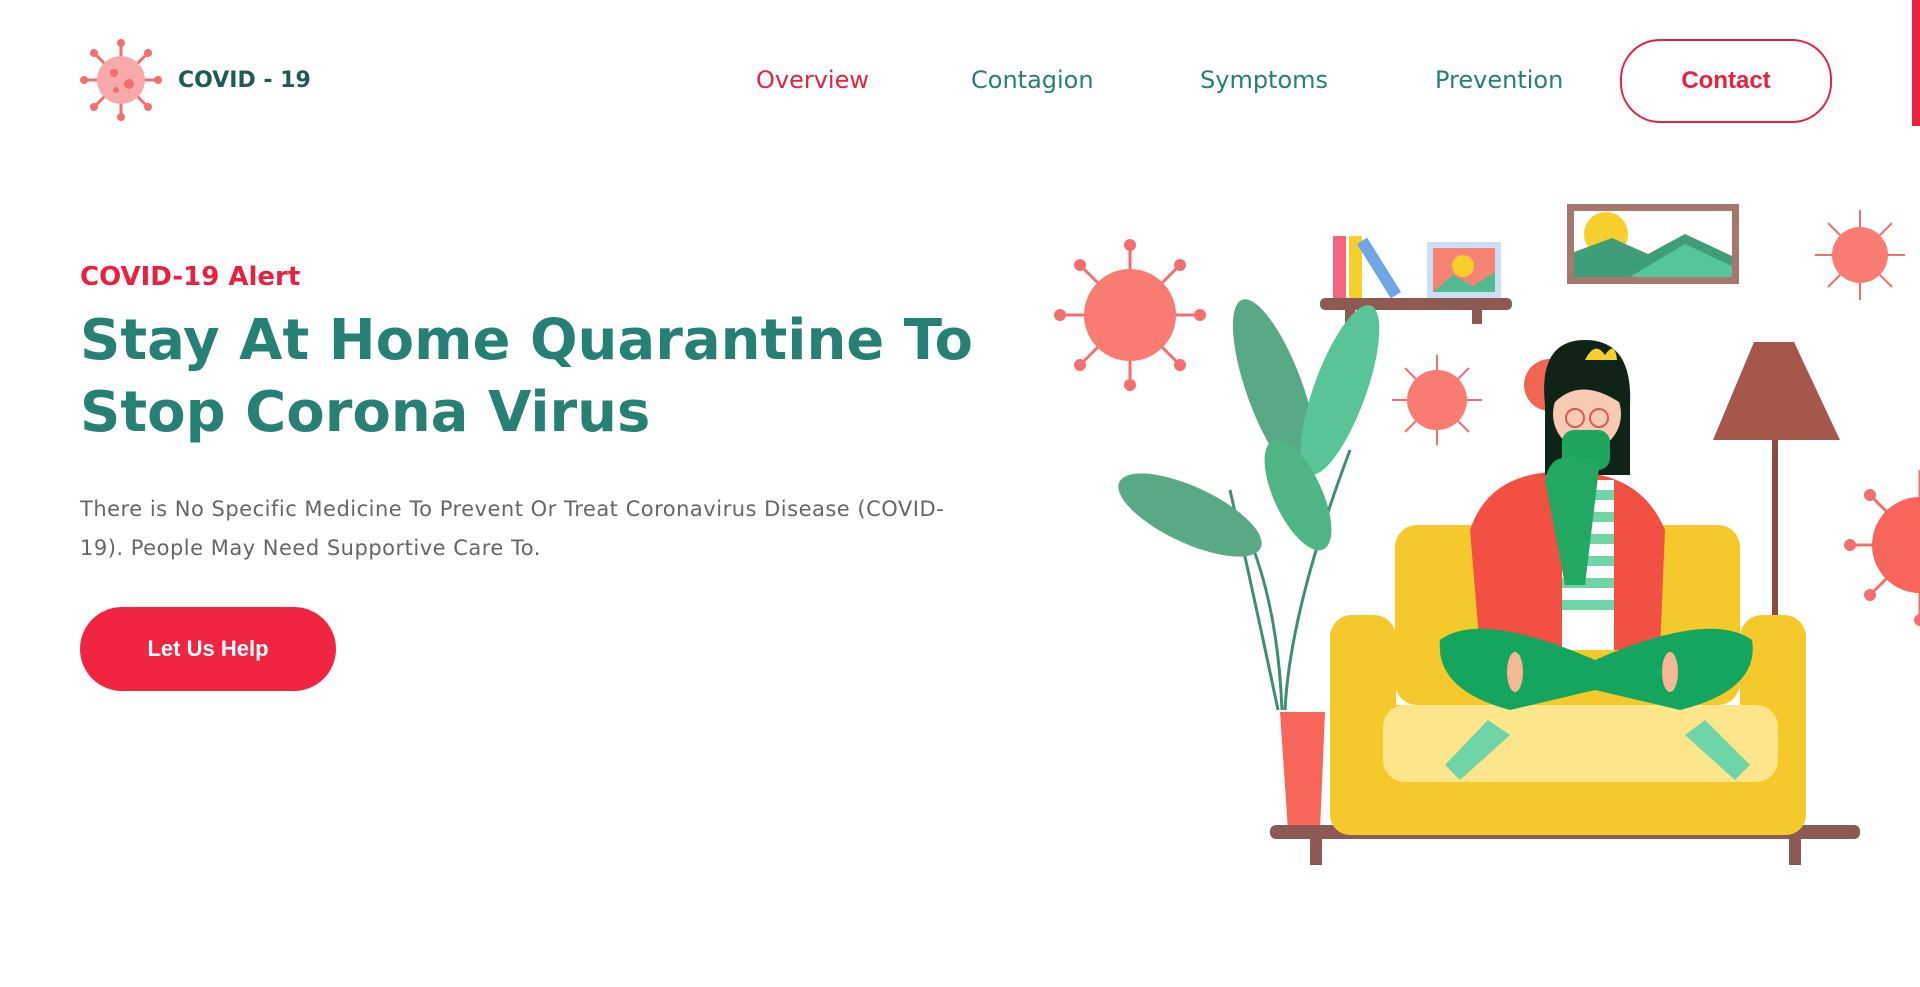  Describe the element at coordinates (208, 649) in the screenshot. I see `let-us-help-button: Let Us Help` at that location.